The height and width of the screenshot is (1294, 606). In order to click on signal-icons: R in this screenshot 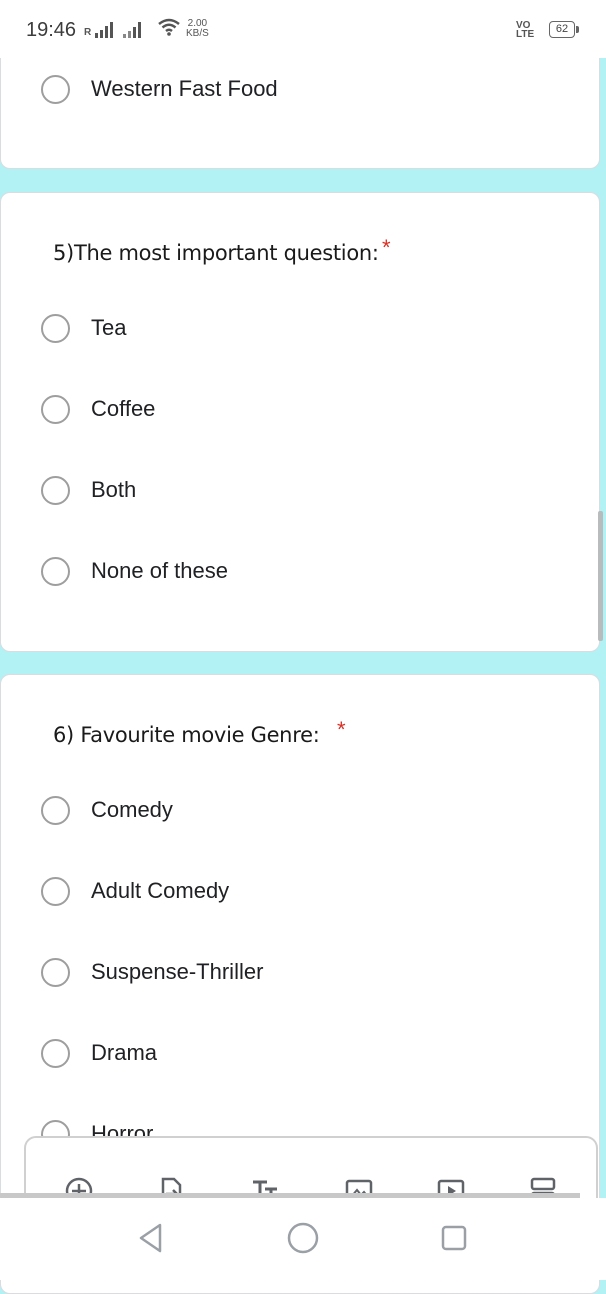, I will do `click(113, 29)`.